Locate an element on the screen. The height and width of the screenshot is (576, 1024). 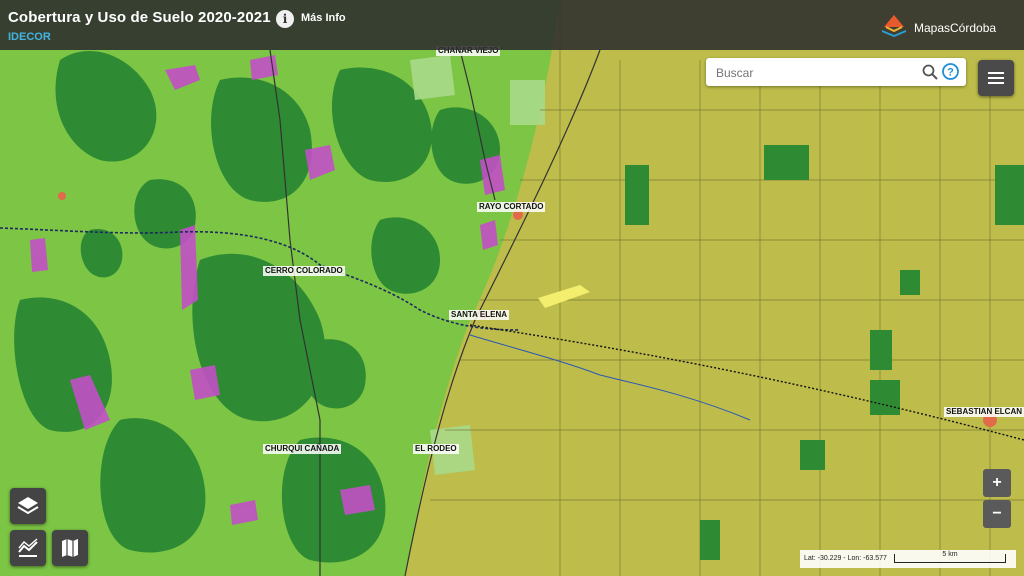
zoom-in-button: + is located at coordinates (997, 483).